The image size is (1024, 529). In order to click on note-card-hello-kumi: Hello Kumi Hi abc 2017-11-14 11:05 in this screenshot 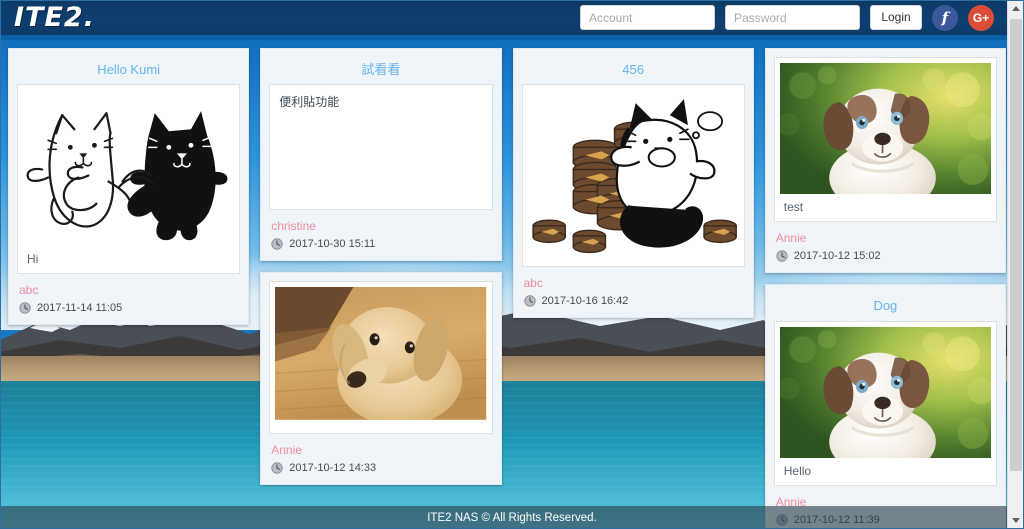, I will do `click(129, 187)`.